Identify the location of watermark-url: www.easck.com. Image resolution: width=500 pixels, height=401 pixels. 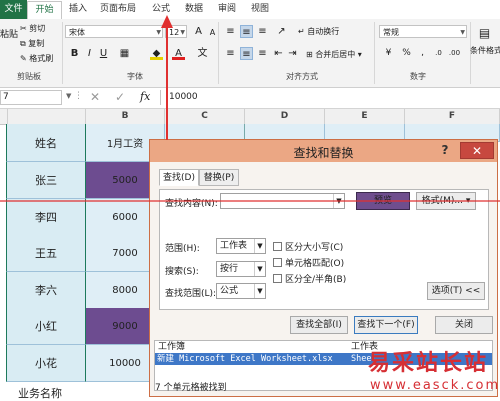
(435, 385).